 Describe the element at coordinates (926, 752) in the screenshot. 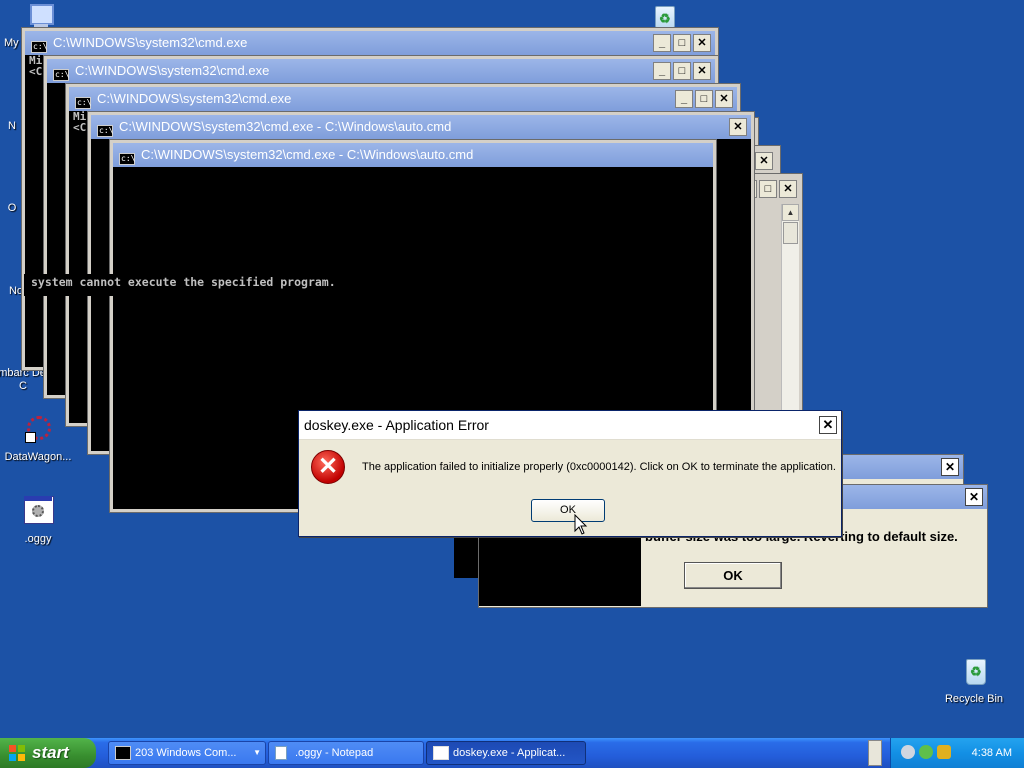

I see `network-icon` at that location.